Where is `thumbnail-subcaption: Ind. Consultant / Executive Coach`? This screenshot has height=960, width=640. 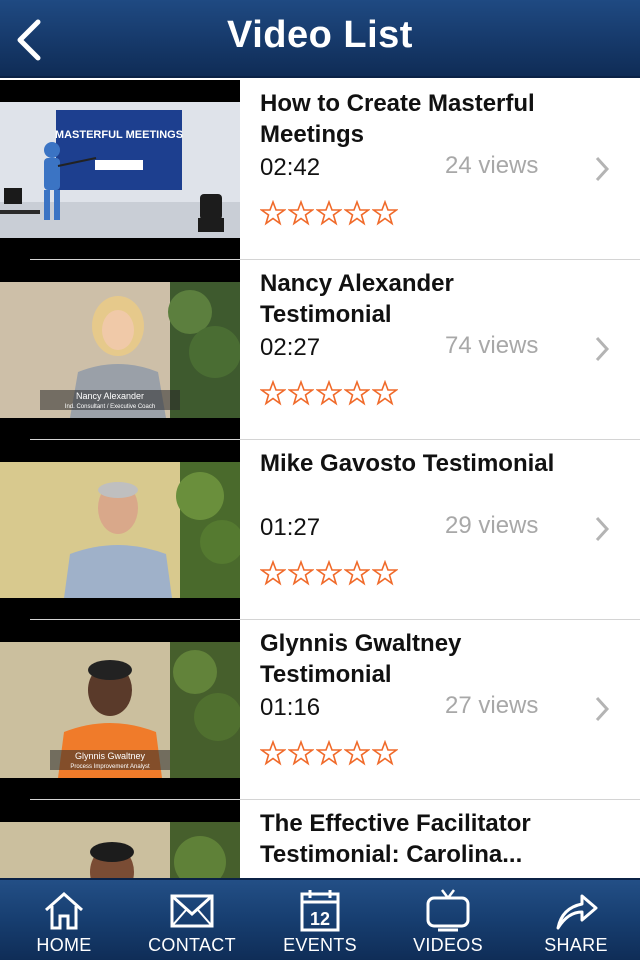
thumbnail-subcaption: Ind. Consultant / Executive Coach is located at coordinates (110, 407).